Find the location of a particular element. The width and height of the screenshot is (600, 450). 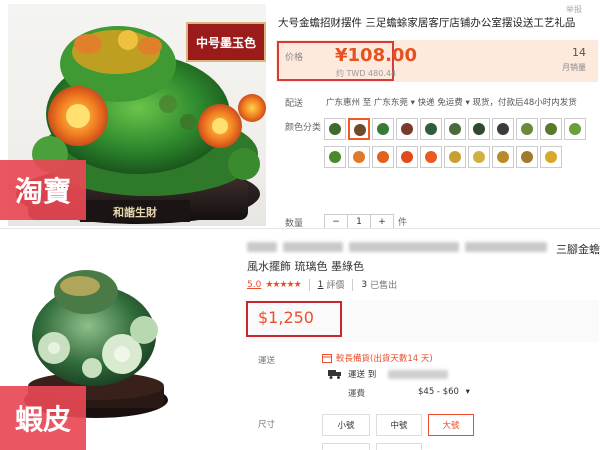

ship-to-blurred is located at coordinates (418, 374).